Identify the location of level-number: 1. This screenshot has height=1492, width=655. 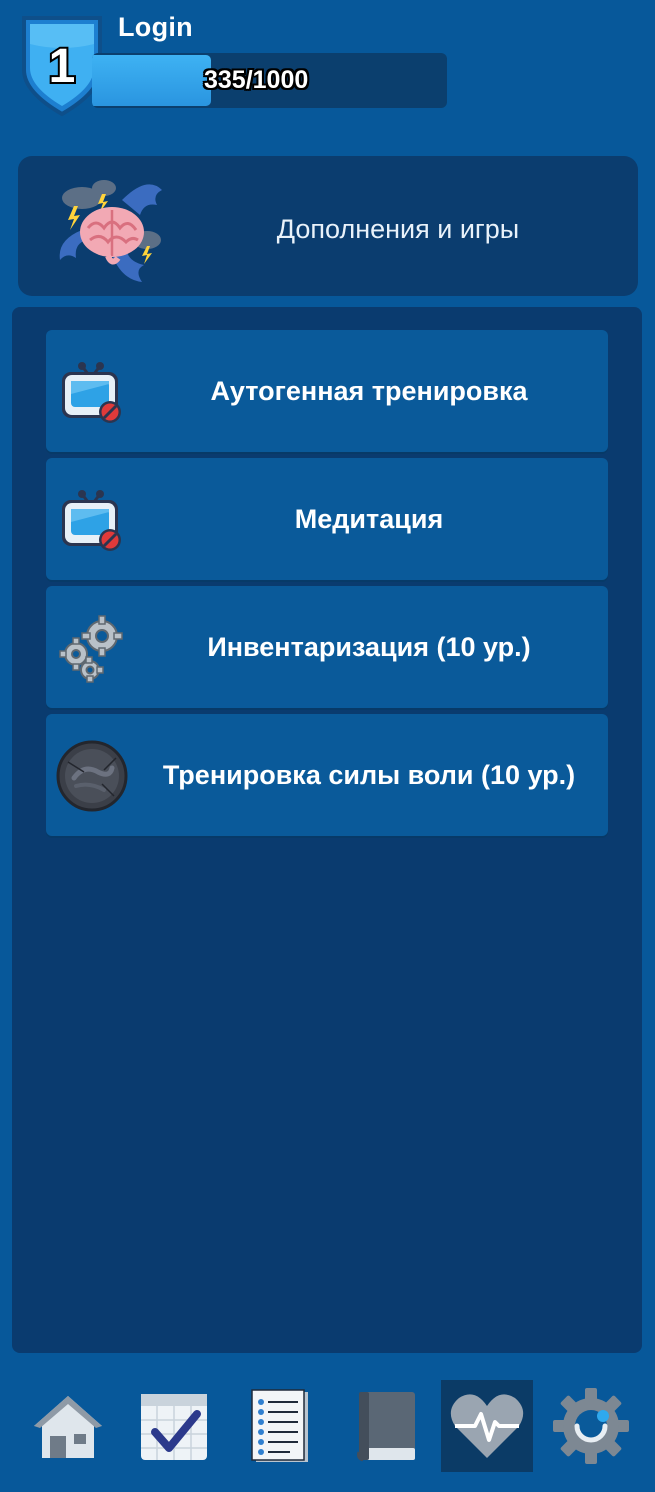
(62, 66).